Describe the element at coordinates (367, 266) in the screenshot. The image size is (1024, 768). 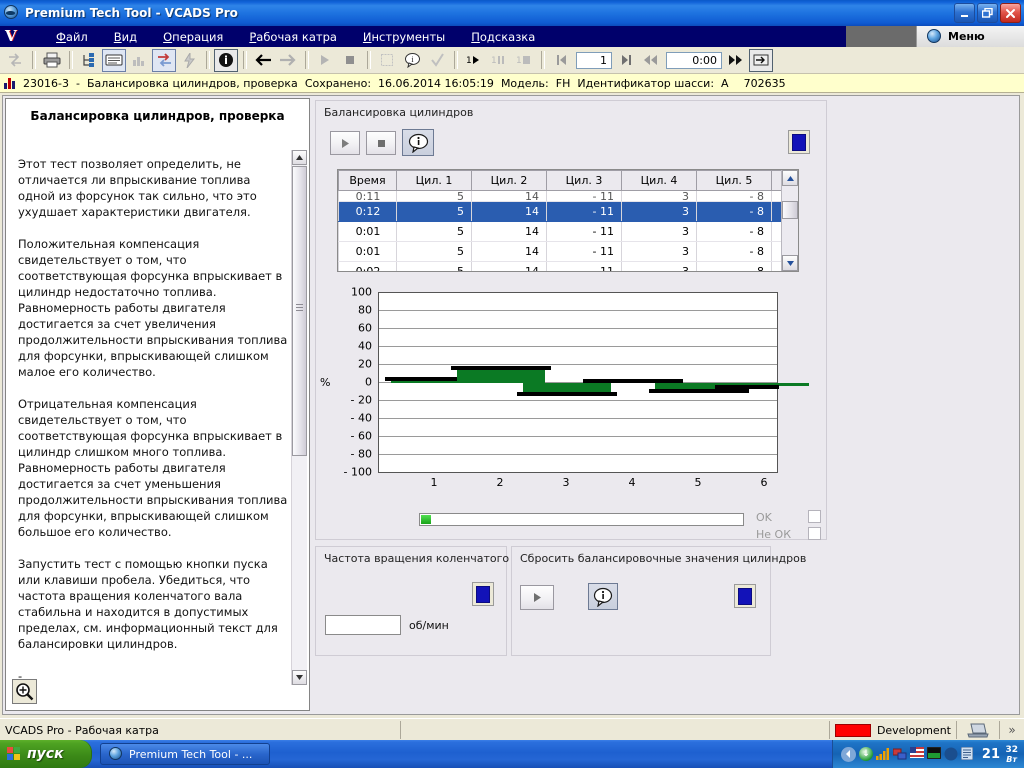
I see `cell-time: 0:02` at that location.